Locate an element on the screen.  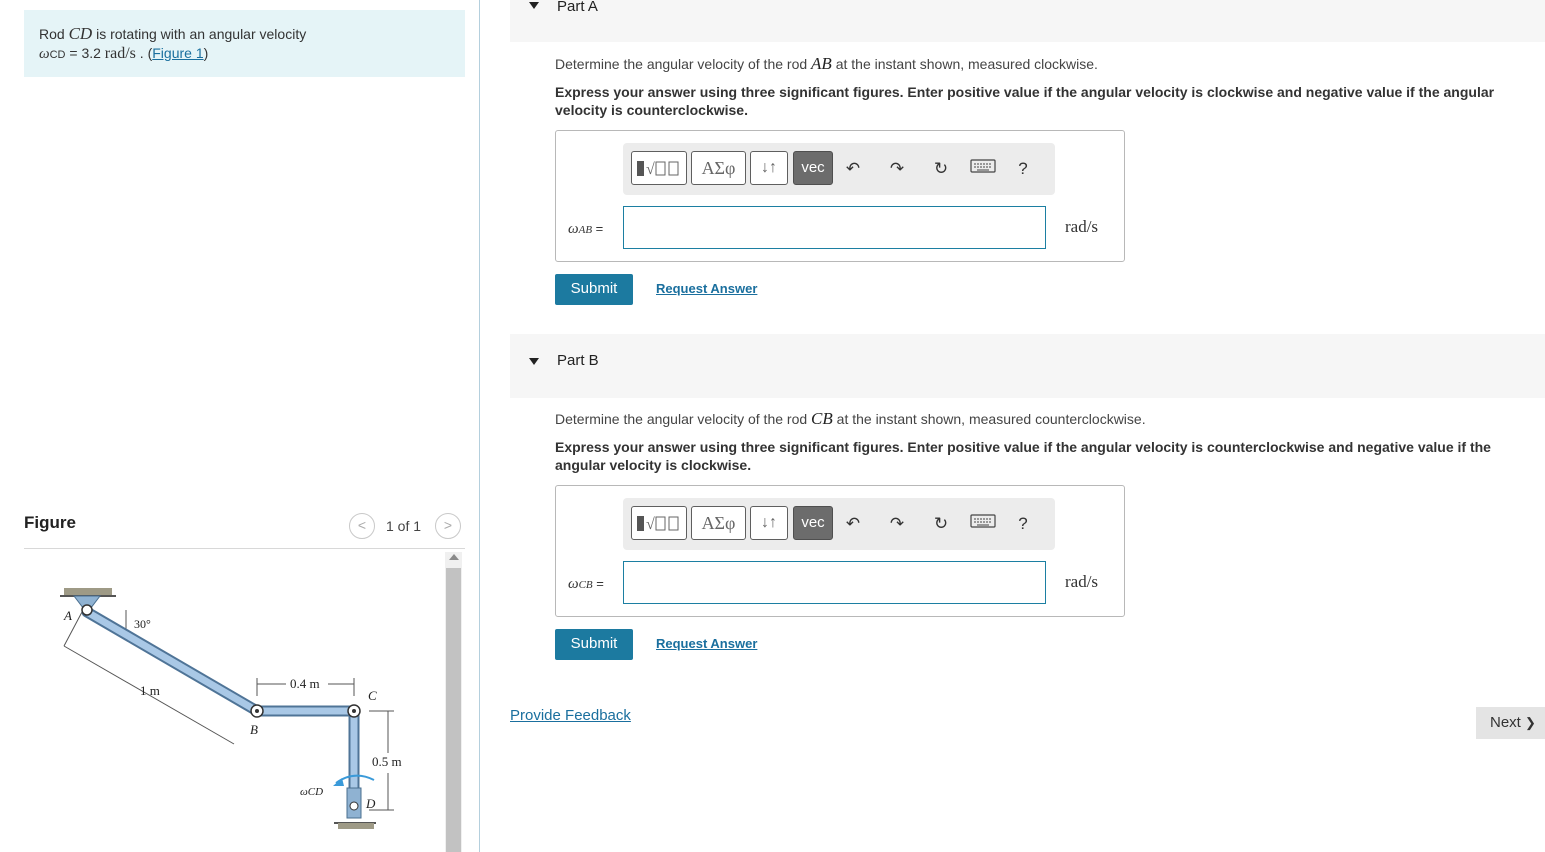
scroll-up-arrow-icon is located at coordinates (454, 557).